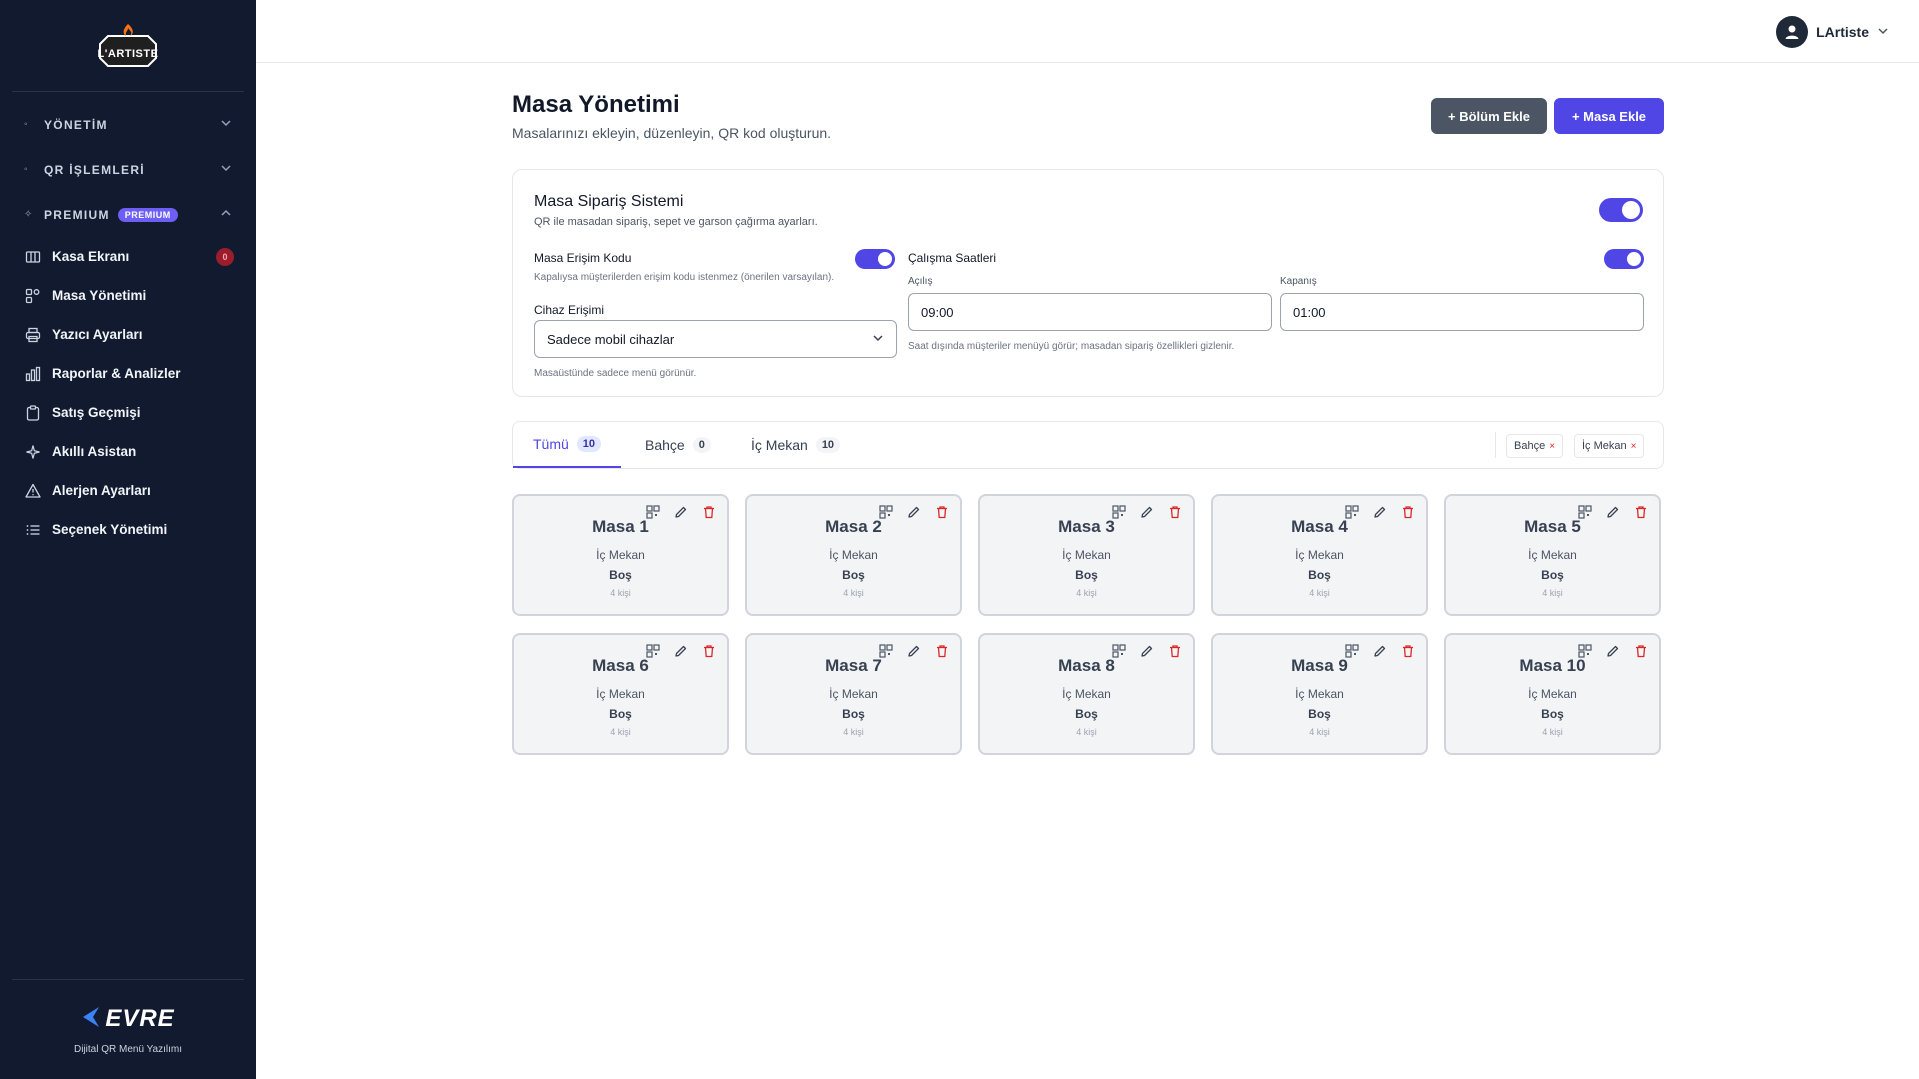 The height and width of the screenshot is (1079, 1919). Describe the element at coordinates (94, 169) in the screenshot. I see `nav-section-label: QR İŞLEMLERİ` at that location.